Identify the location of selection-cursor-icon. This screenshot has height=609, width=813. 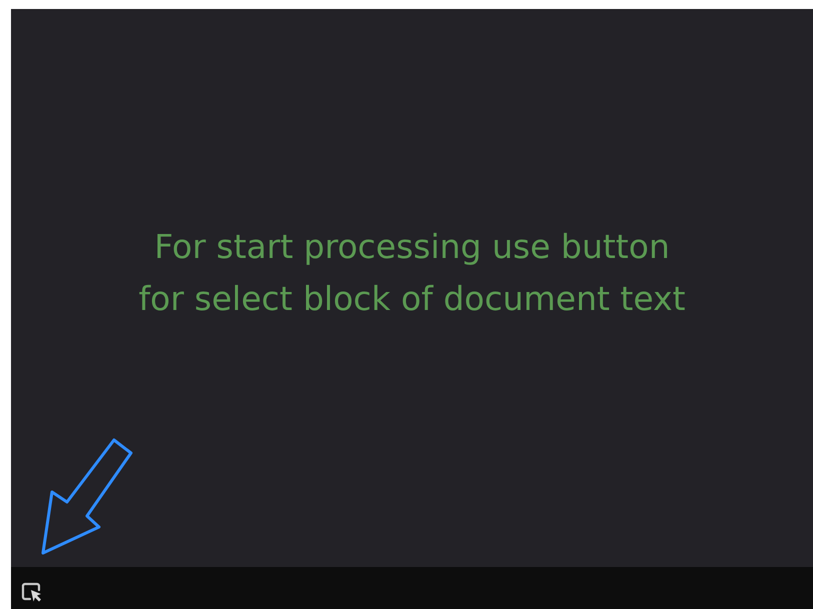
(32, 592).